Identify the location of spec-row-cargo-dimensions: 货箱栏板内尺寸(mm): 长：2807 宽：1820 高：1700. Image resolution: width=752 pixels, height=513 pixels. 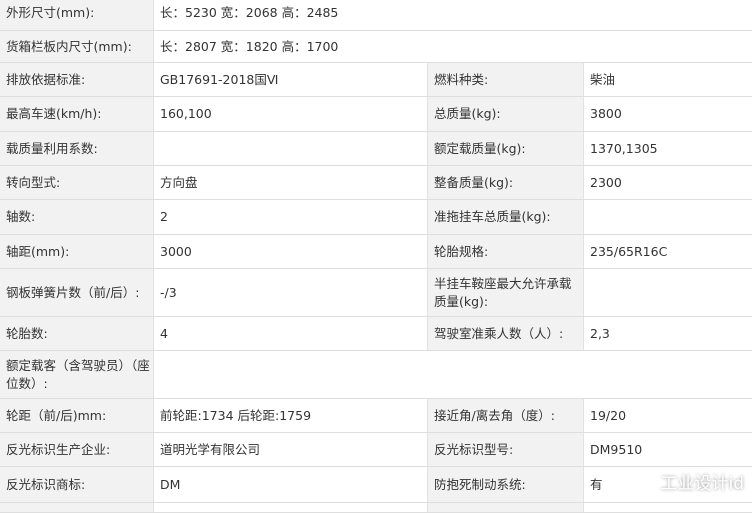
(376, 47).